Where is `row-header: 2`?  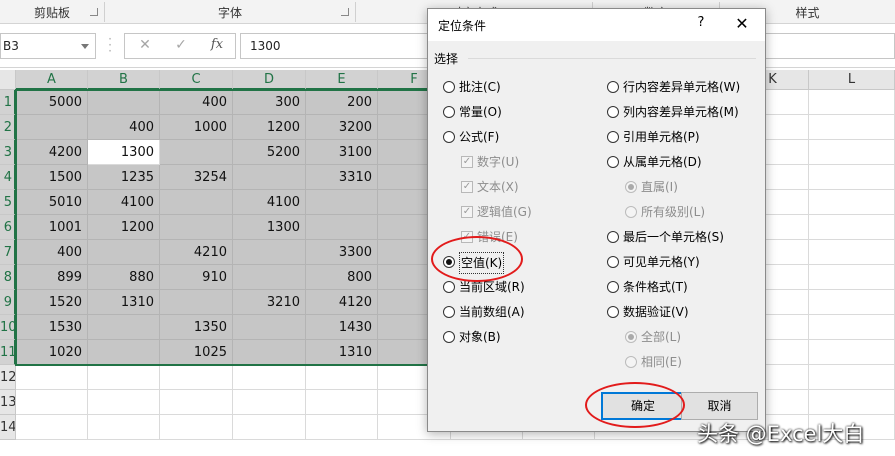
row-header: 2 is located at coordinates (8, 127).